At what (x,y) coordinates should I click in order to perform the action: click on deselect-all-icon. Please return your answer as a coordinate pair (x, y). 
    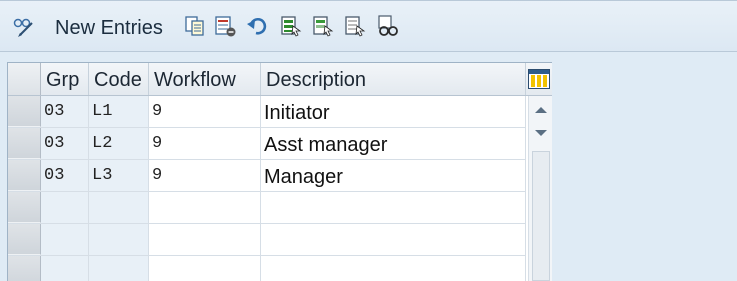
    Looking at the image, I should click on (355, 26).